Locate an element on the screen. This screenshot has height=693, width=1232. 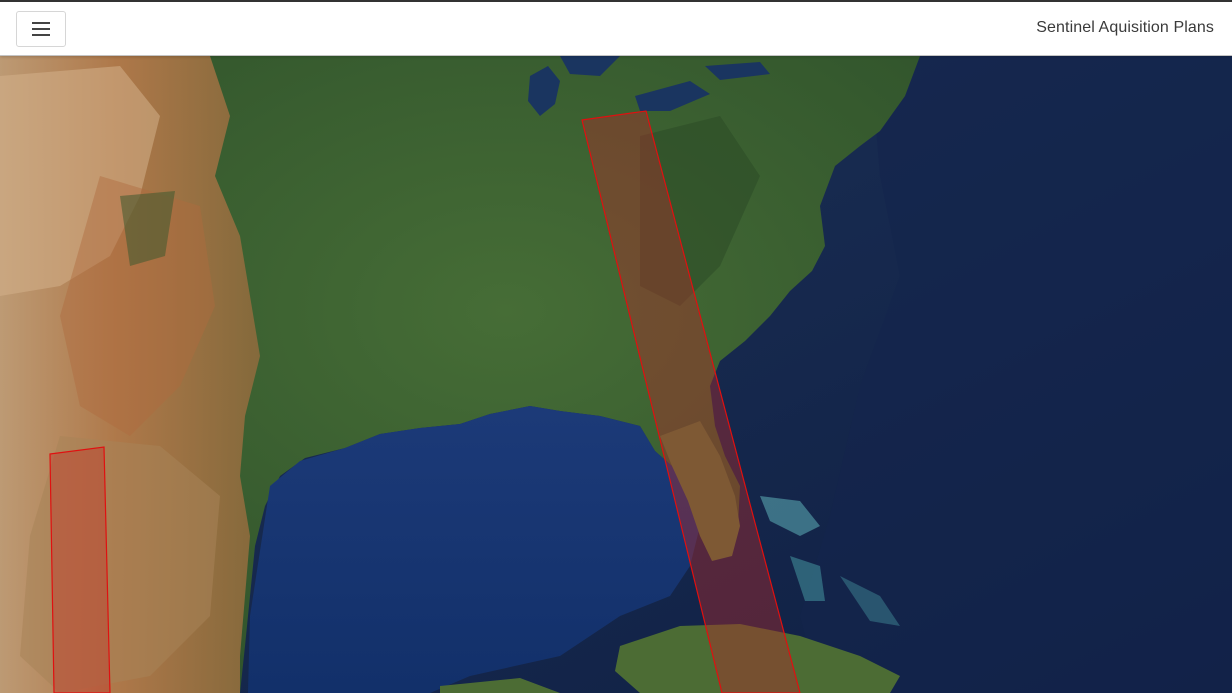
hamburger-menu-icon is located at coordinates (41, 29).